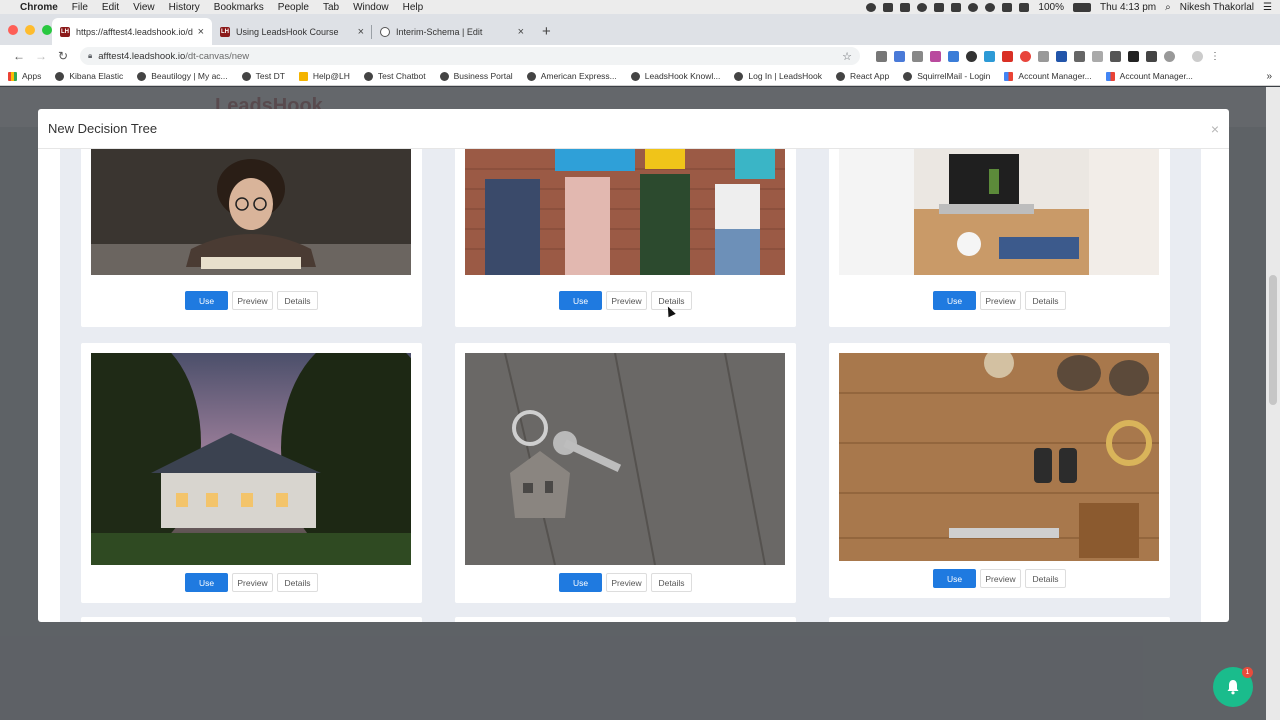  Describe the element at coordinates (1128, 7) in the screenshot. I see `clock: Thu 4:13 pm` at that location.